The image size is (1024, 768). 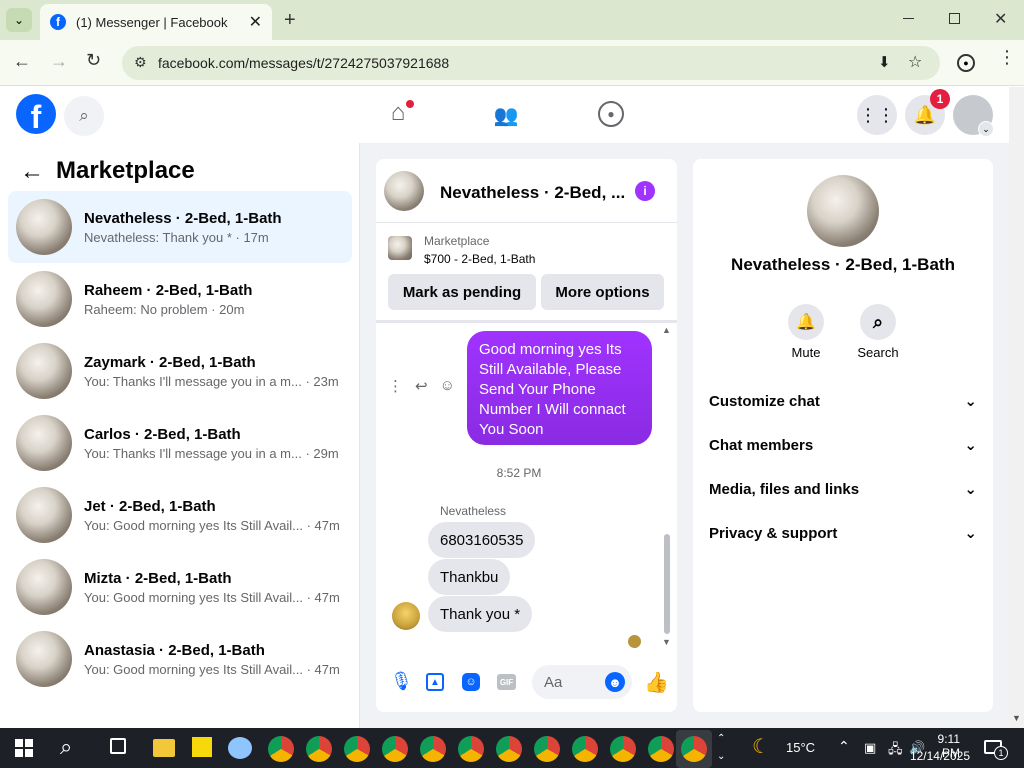 I want to click on paint-icon, so click(x=240, y=748).